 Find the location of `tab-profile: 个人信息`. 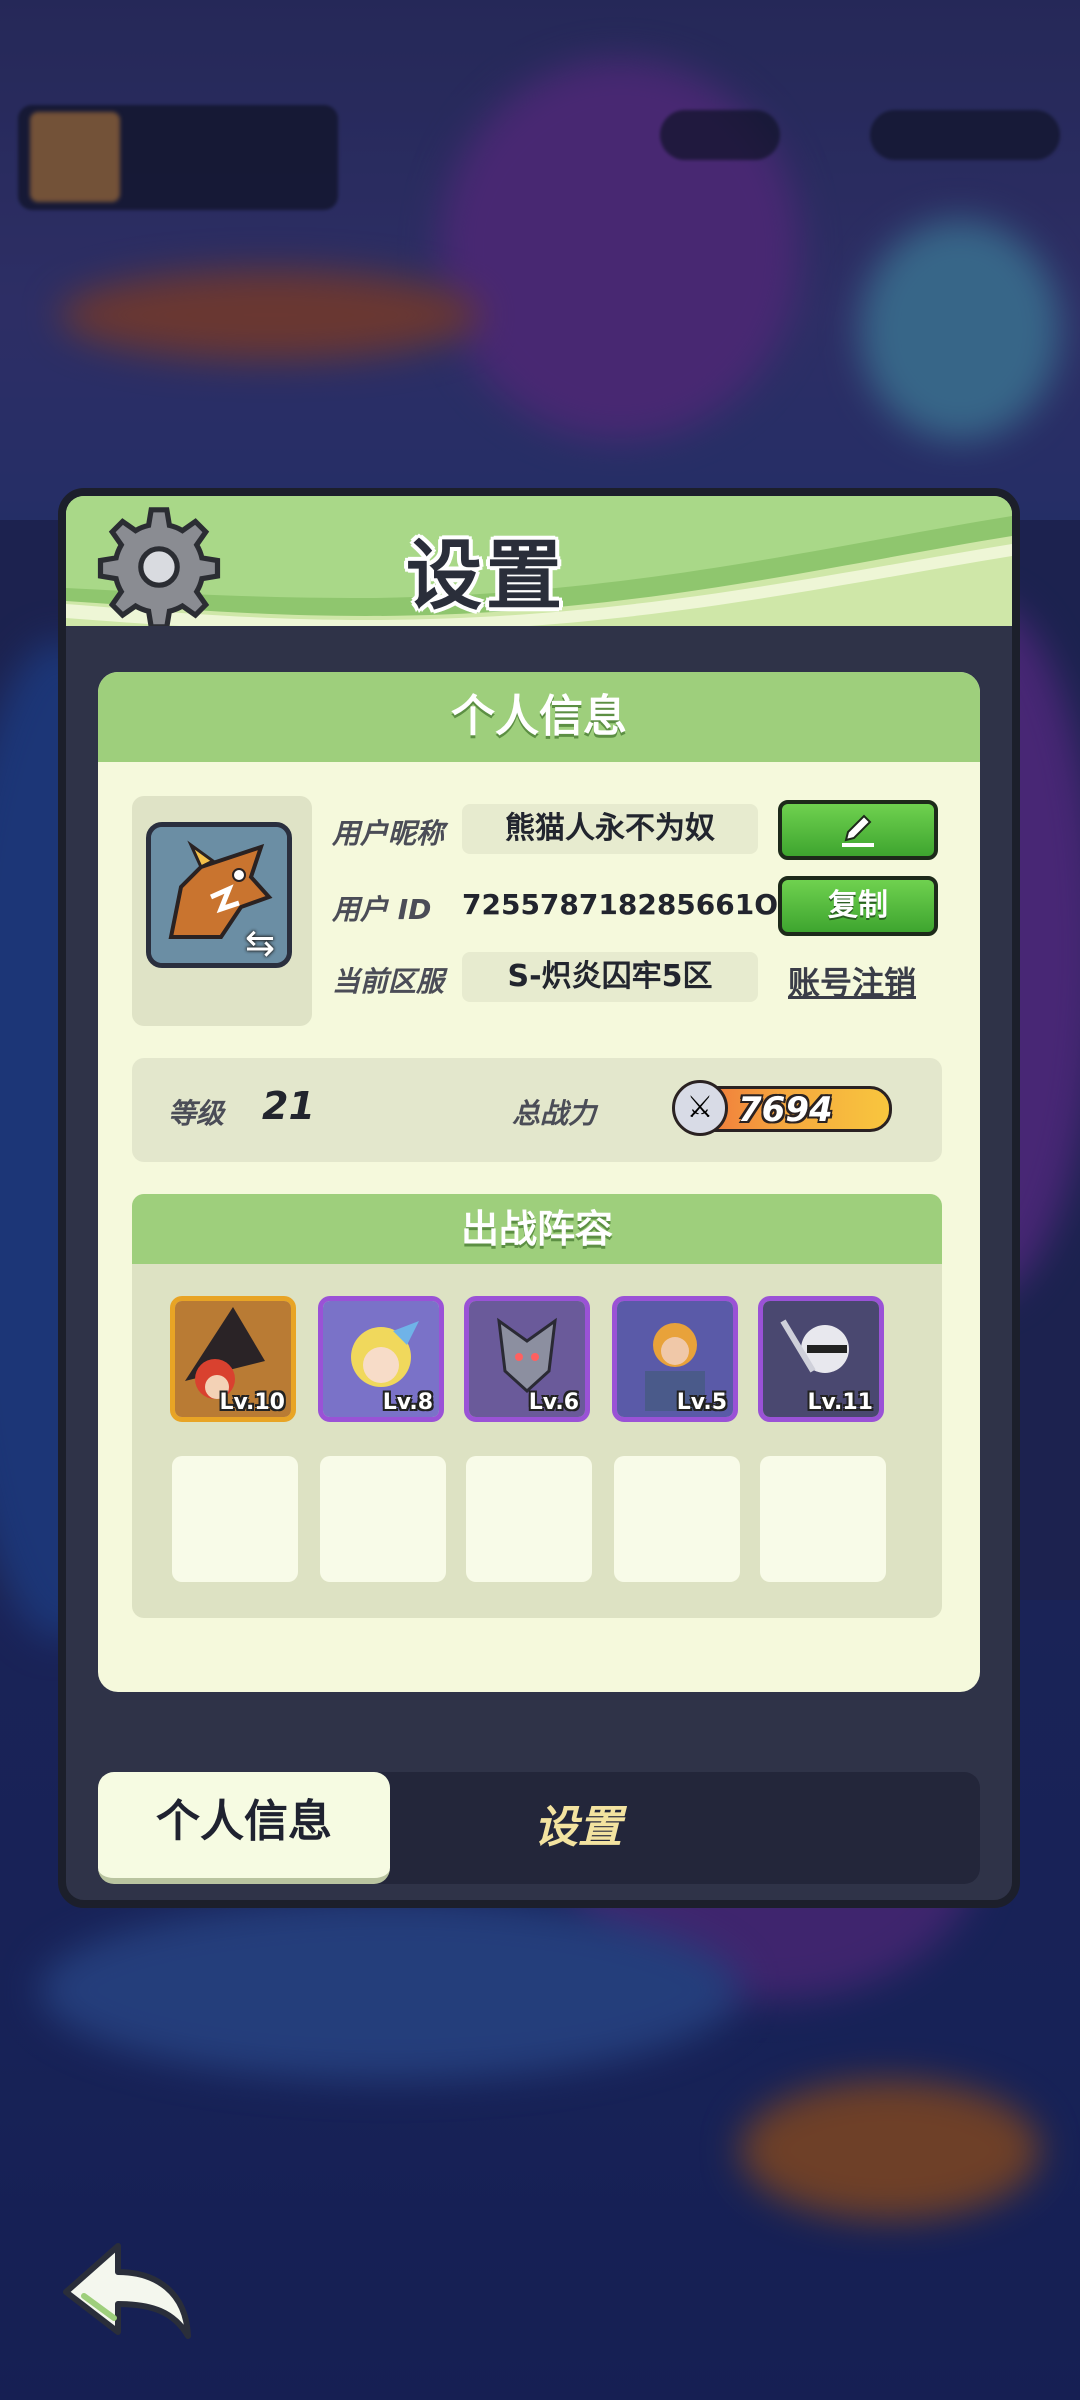

tab-profile: 个人信息 is located at coordinates (244, 1828).